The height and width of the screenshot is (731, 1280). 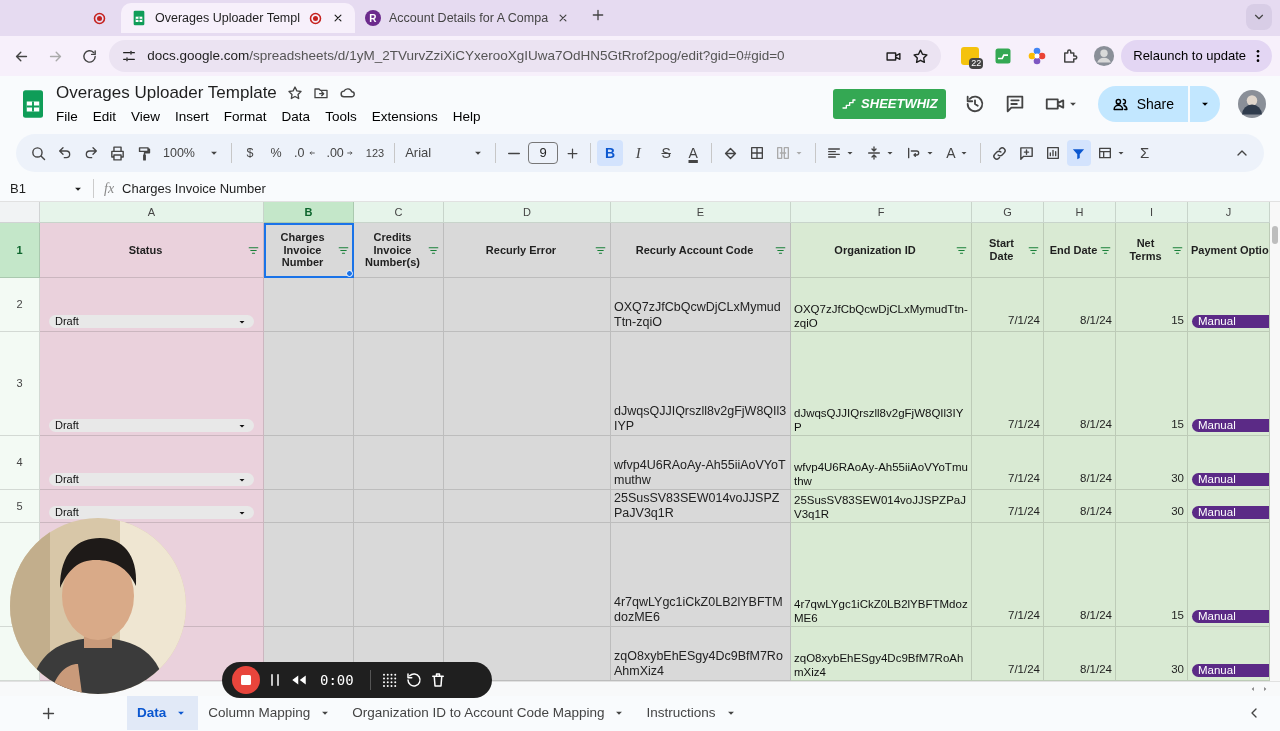 I want to click on puzzle-icon, so click(x=1070, y=56).